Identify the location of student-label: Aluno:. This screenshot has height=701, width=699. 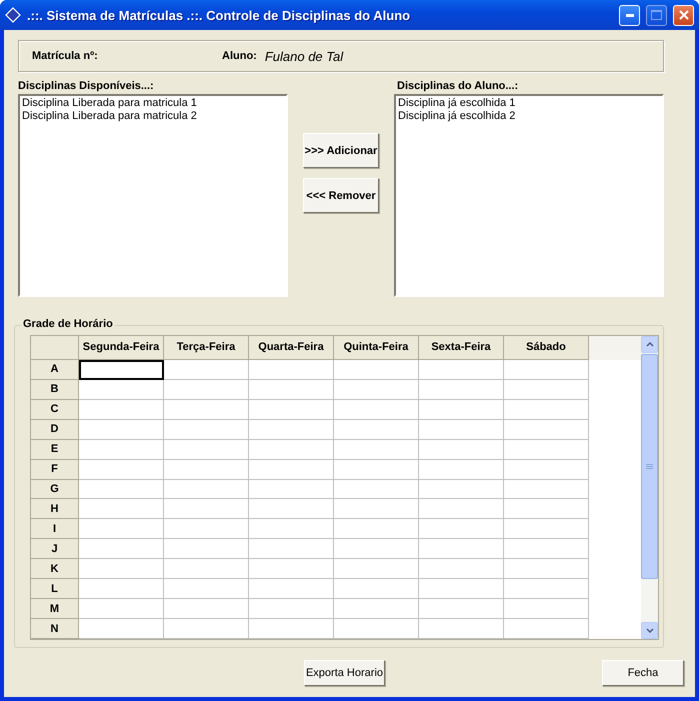
(239, 56).